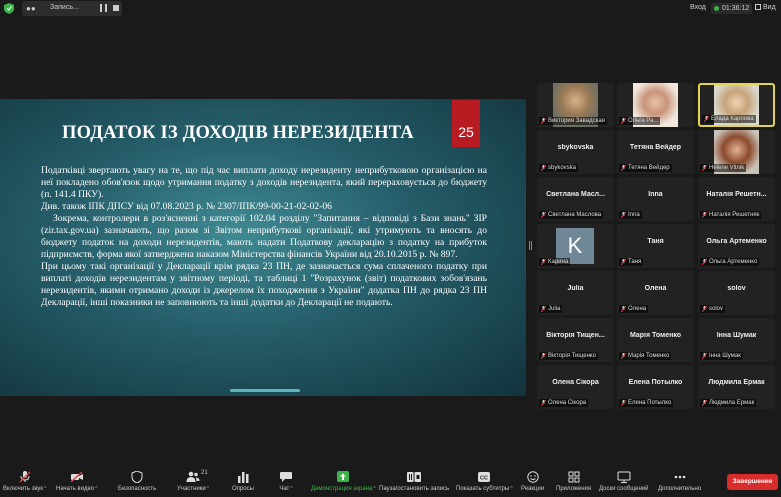 The width and height of the screenshot is (781, 497). I want to click on participant-tile: Олена Сікора Олена Сікора, so click(575, 387).